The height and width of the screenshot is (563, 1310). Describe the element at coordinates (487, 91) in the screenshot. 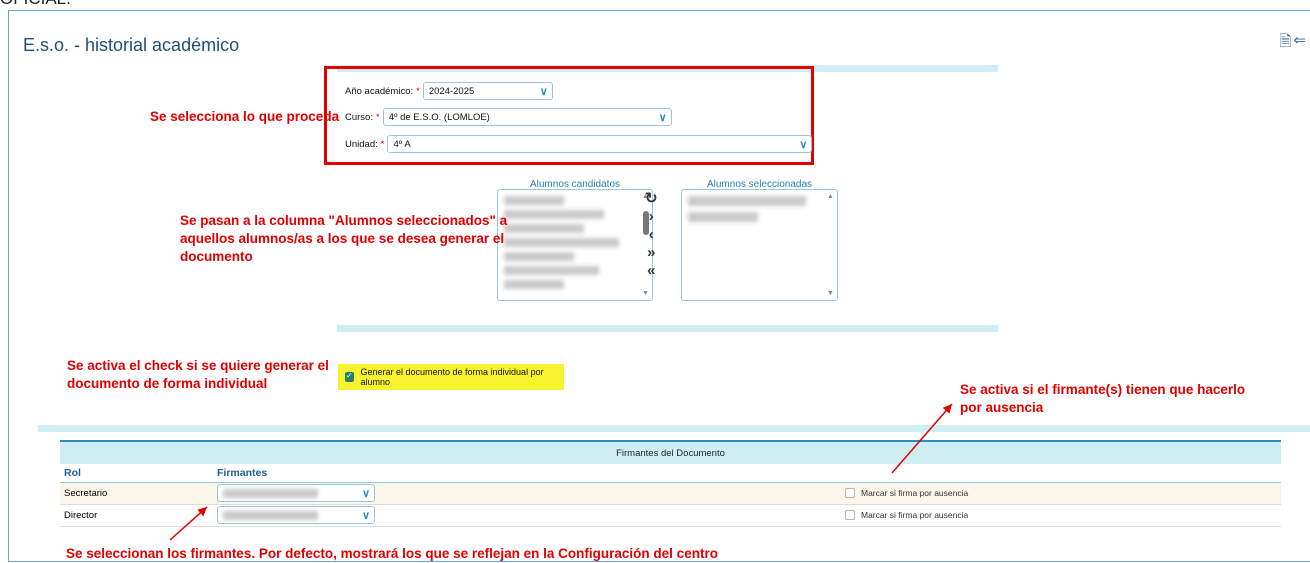

I see `year-select: 2024-2025 ∨` at that location.